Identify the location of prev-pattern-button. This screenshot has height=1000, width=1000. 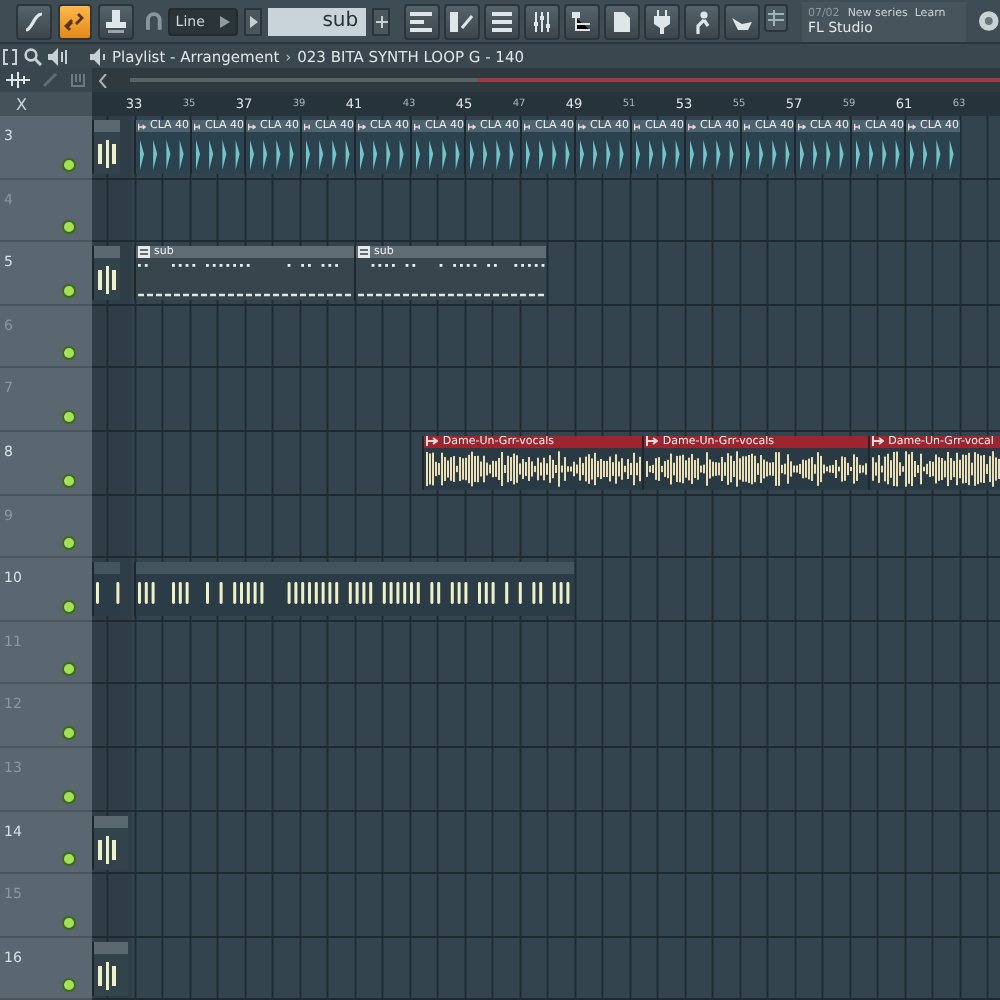
(253, 21).